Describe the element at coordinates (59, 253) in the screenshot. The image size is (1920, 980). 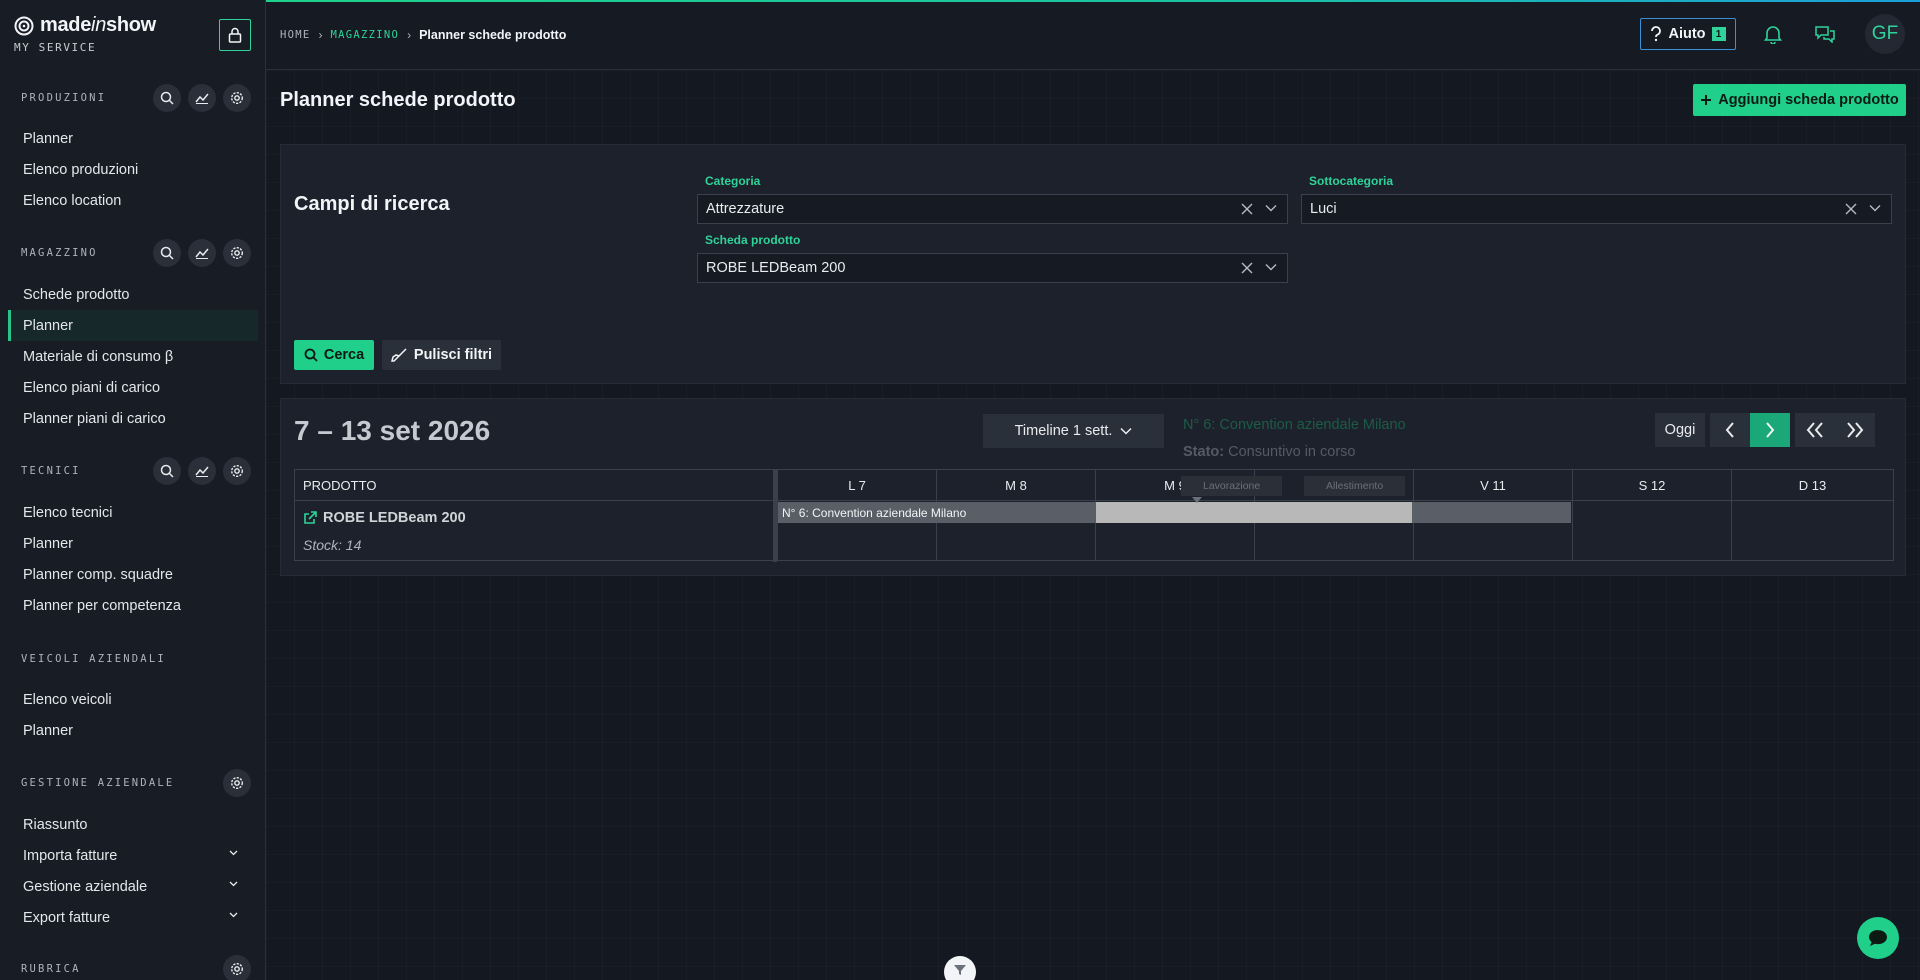
I see `section-title: MAGAZZINO` at that location.